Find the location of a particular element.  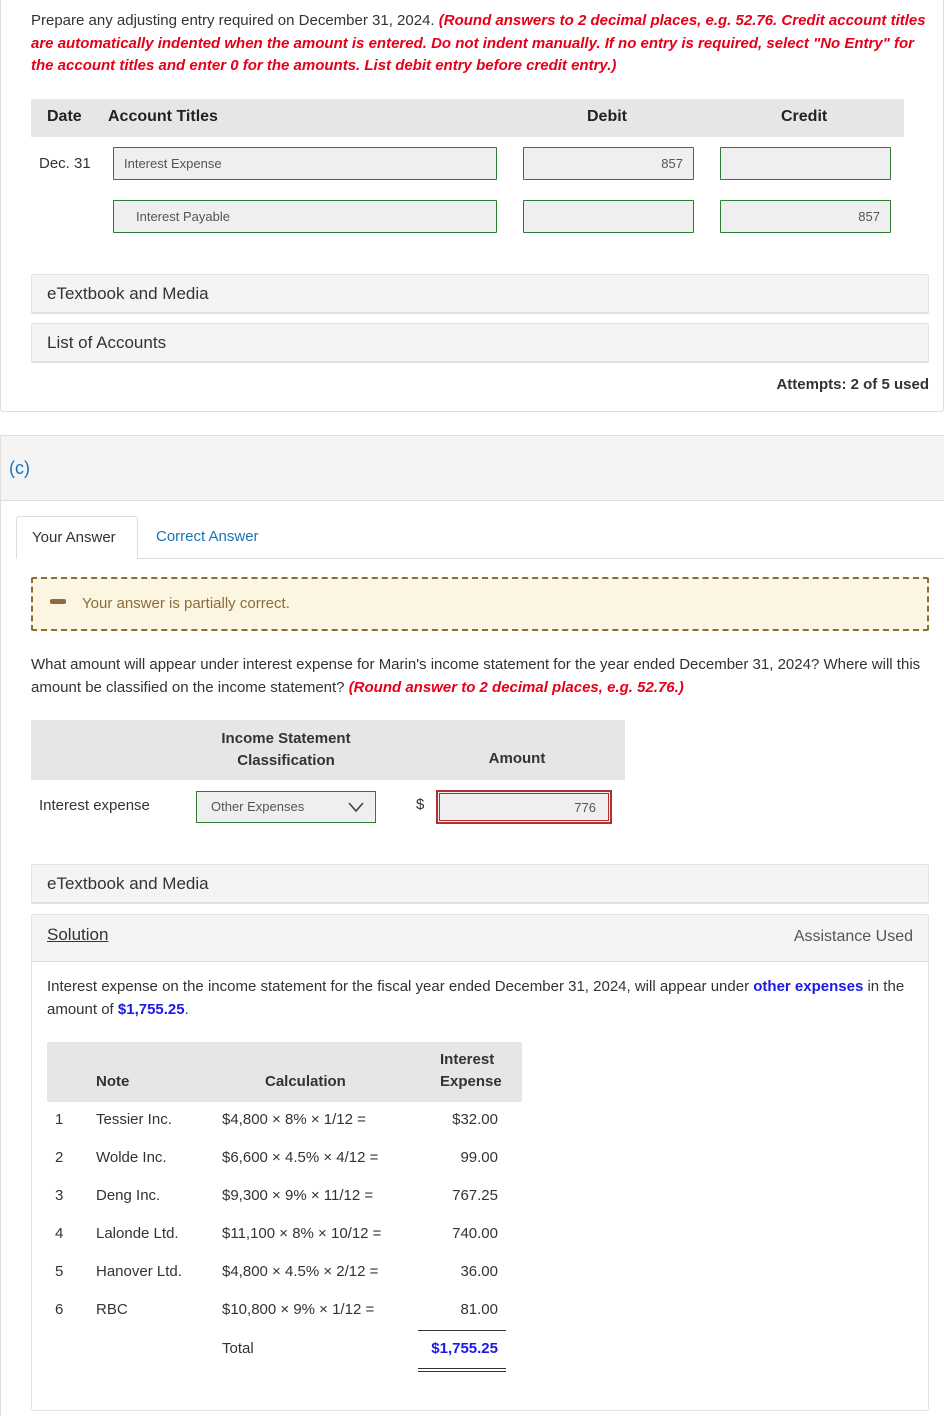

table-row: 5 Hanover Ltd. $4,800 × 4.5% × 2/12 = 36.00 is located at coordinates (284, 1274).